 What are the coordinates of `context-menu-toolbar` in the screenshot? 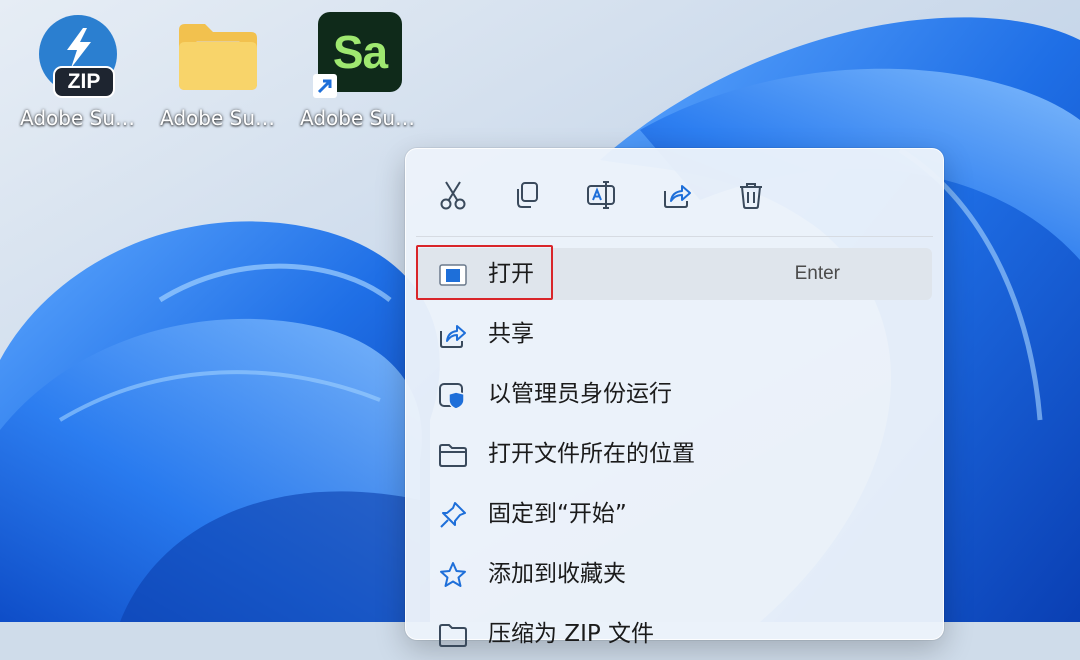 It's located at (674, 192).